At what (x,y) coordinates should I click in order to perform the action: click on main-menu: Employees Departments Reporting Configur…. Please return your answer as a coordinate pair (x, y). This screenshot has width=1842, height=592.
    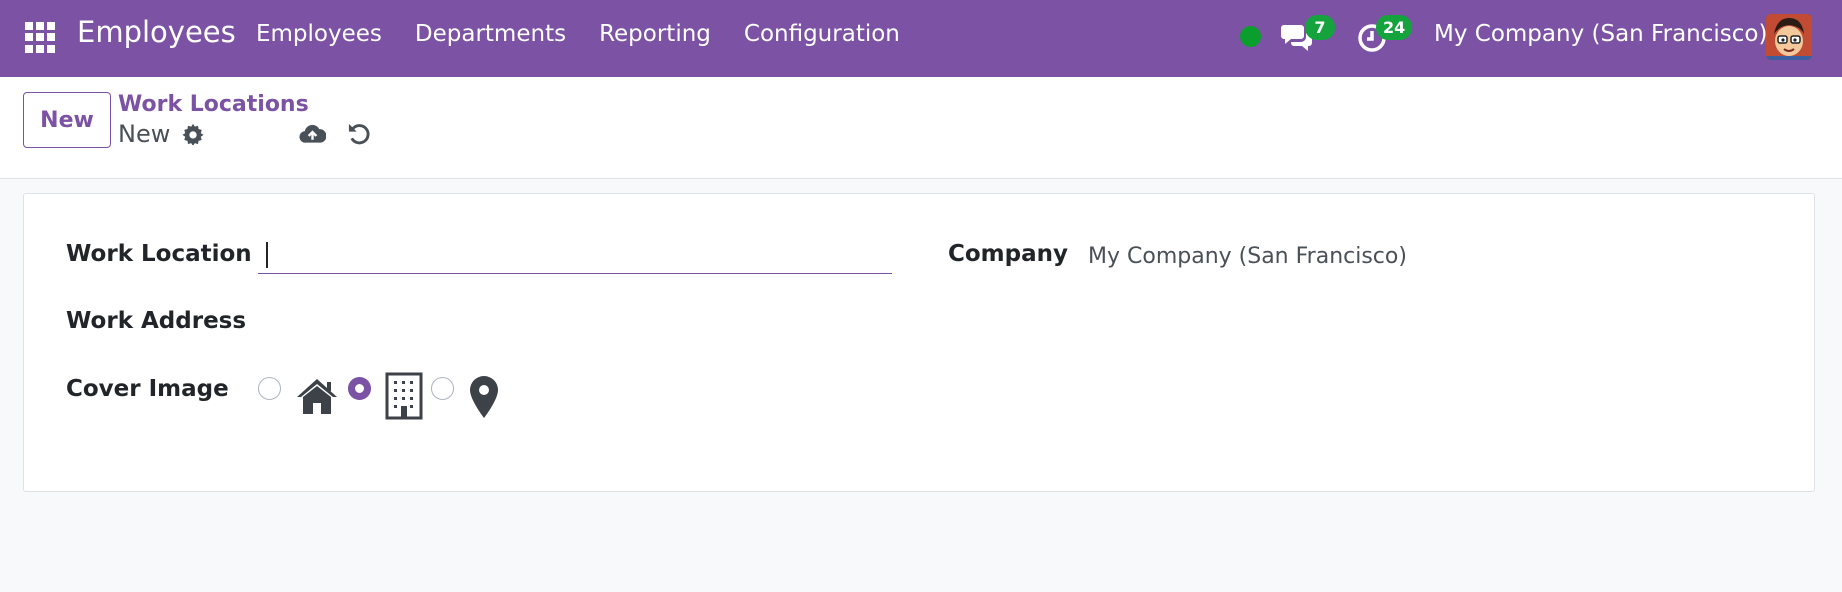
    Looking at the image, I should click on (578, 34).